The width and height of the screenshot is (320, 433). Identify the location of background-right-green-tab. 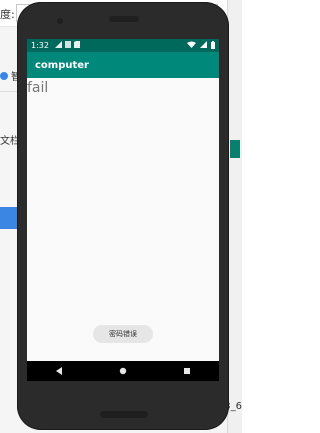
(235, 149).